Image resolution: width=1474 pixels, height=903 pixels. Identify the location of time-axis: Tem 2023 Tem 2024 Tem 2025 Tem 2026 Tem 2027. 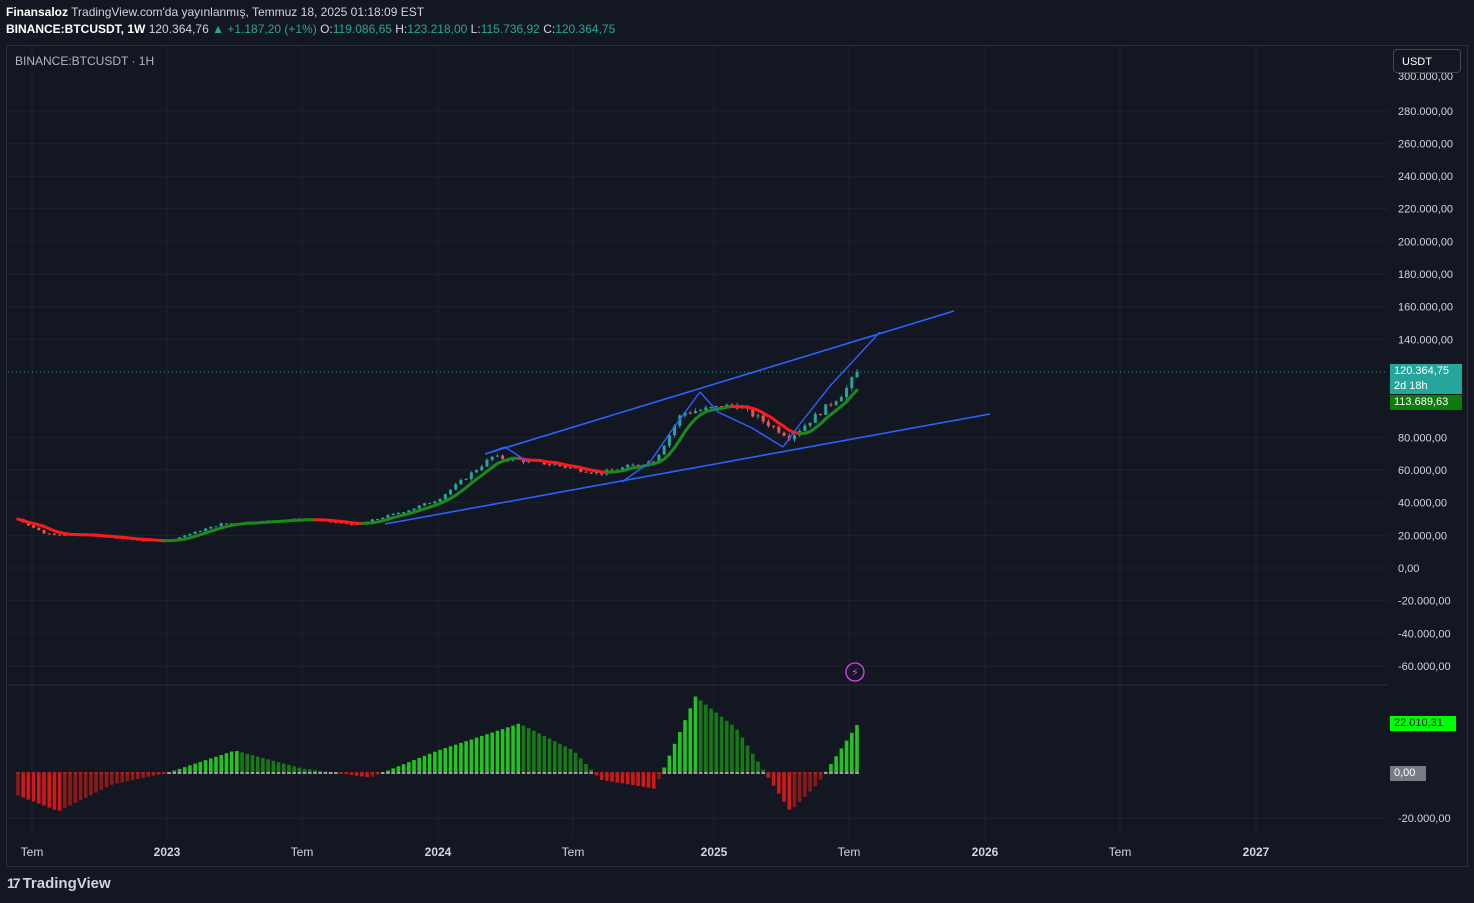
(645, 852).